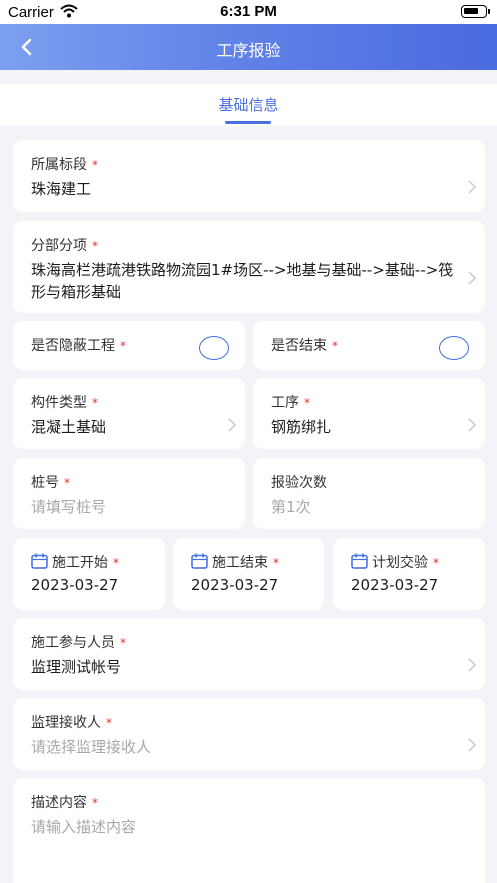 The height and width of the screenshot is (883, 497). What do you see at coordinates (59, 403) in the screenshot?
I see `component-type-label: 构件类型` at bounding box center [59, 403].